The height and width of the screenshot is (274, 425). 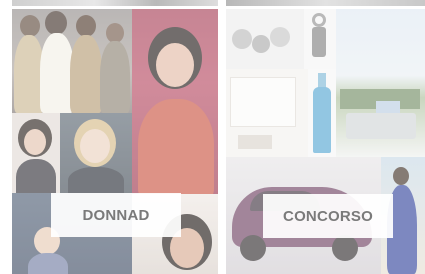 I want to click on jewelry-photo, so click(x=265, y=39).